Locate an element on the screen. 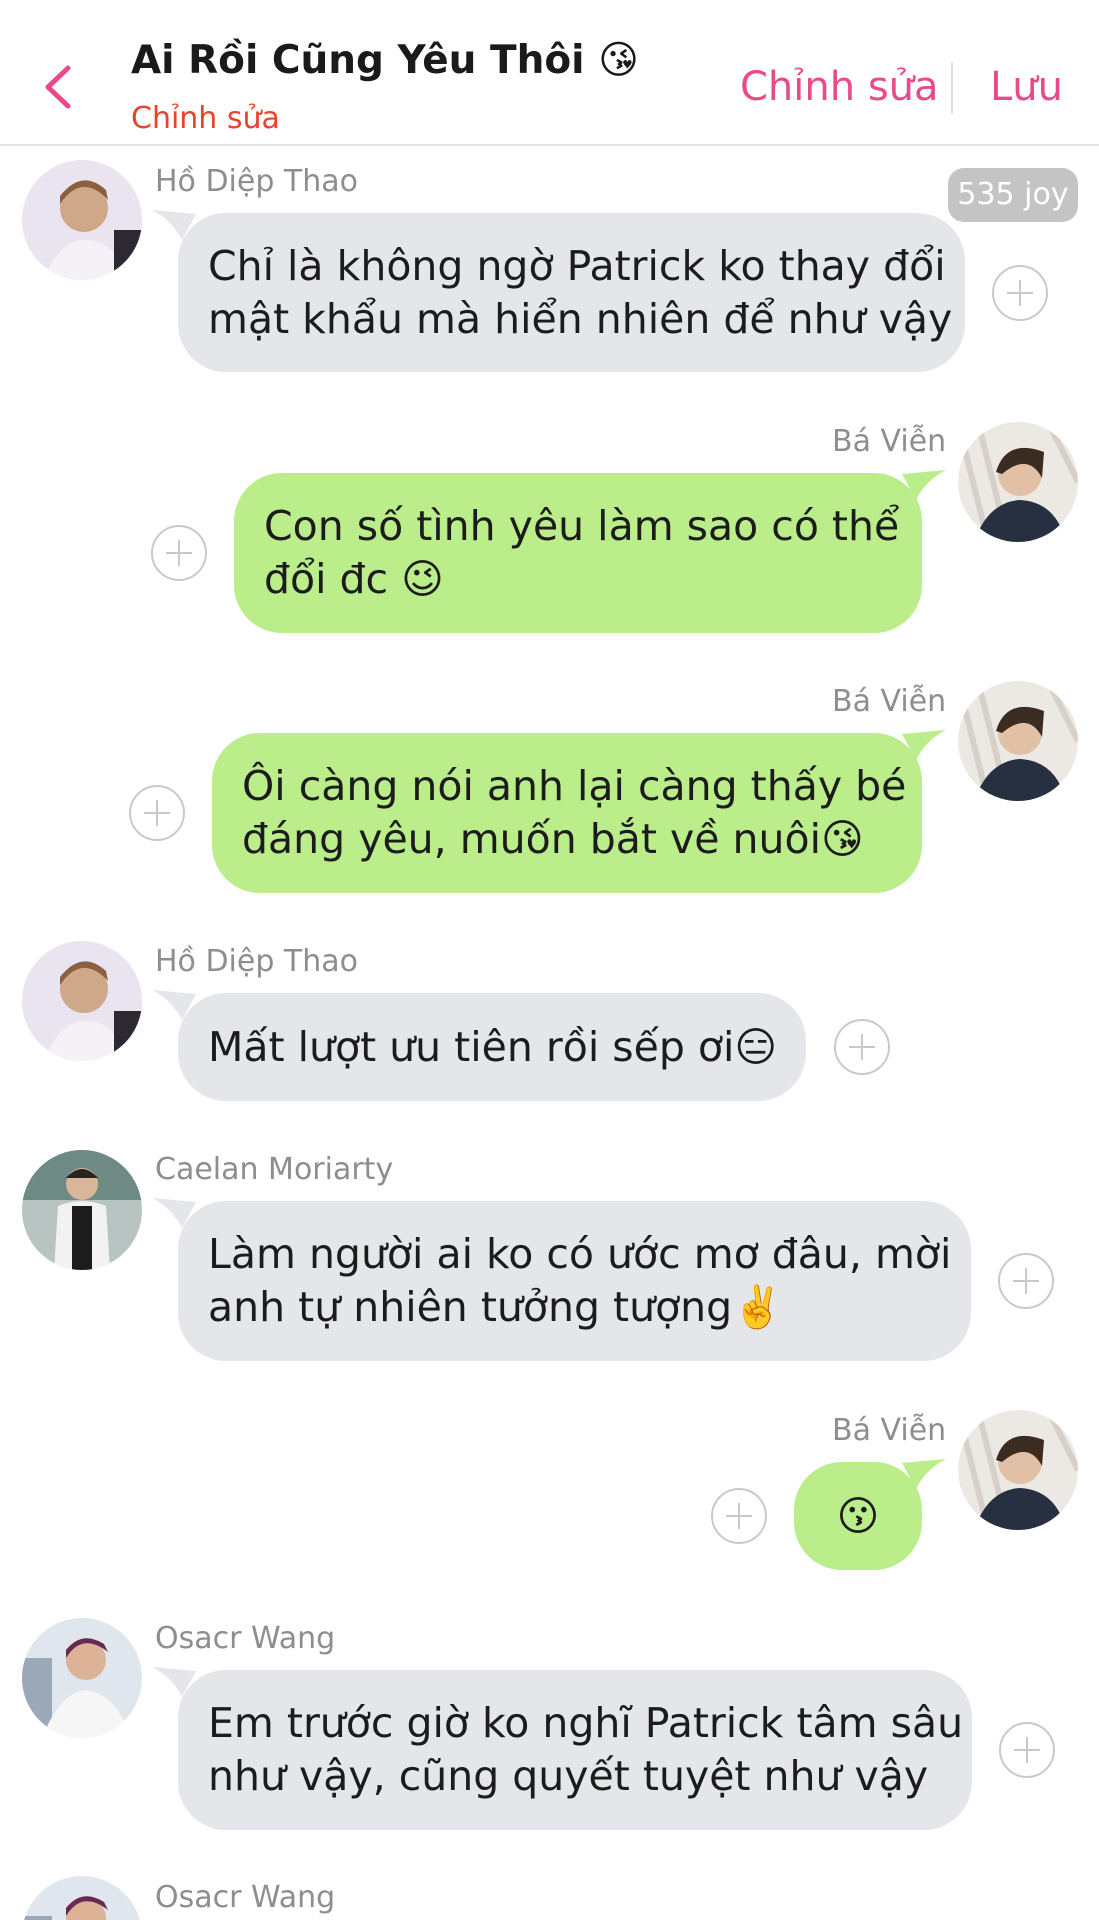 The width and height of the screenshot is (1099, 1920). message-text-line: 😗 is located at coordinates (858, 1515).